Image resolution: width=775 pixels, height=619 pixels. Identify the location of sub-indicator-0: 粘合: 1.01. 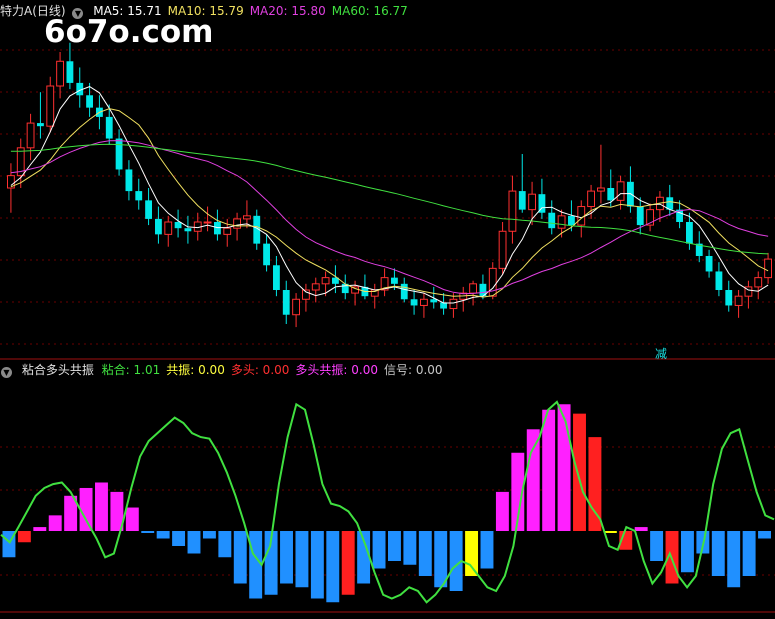
(131, 370).